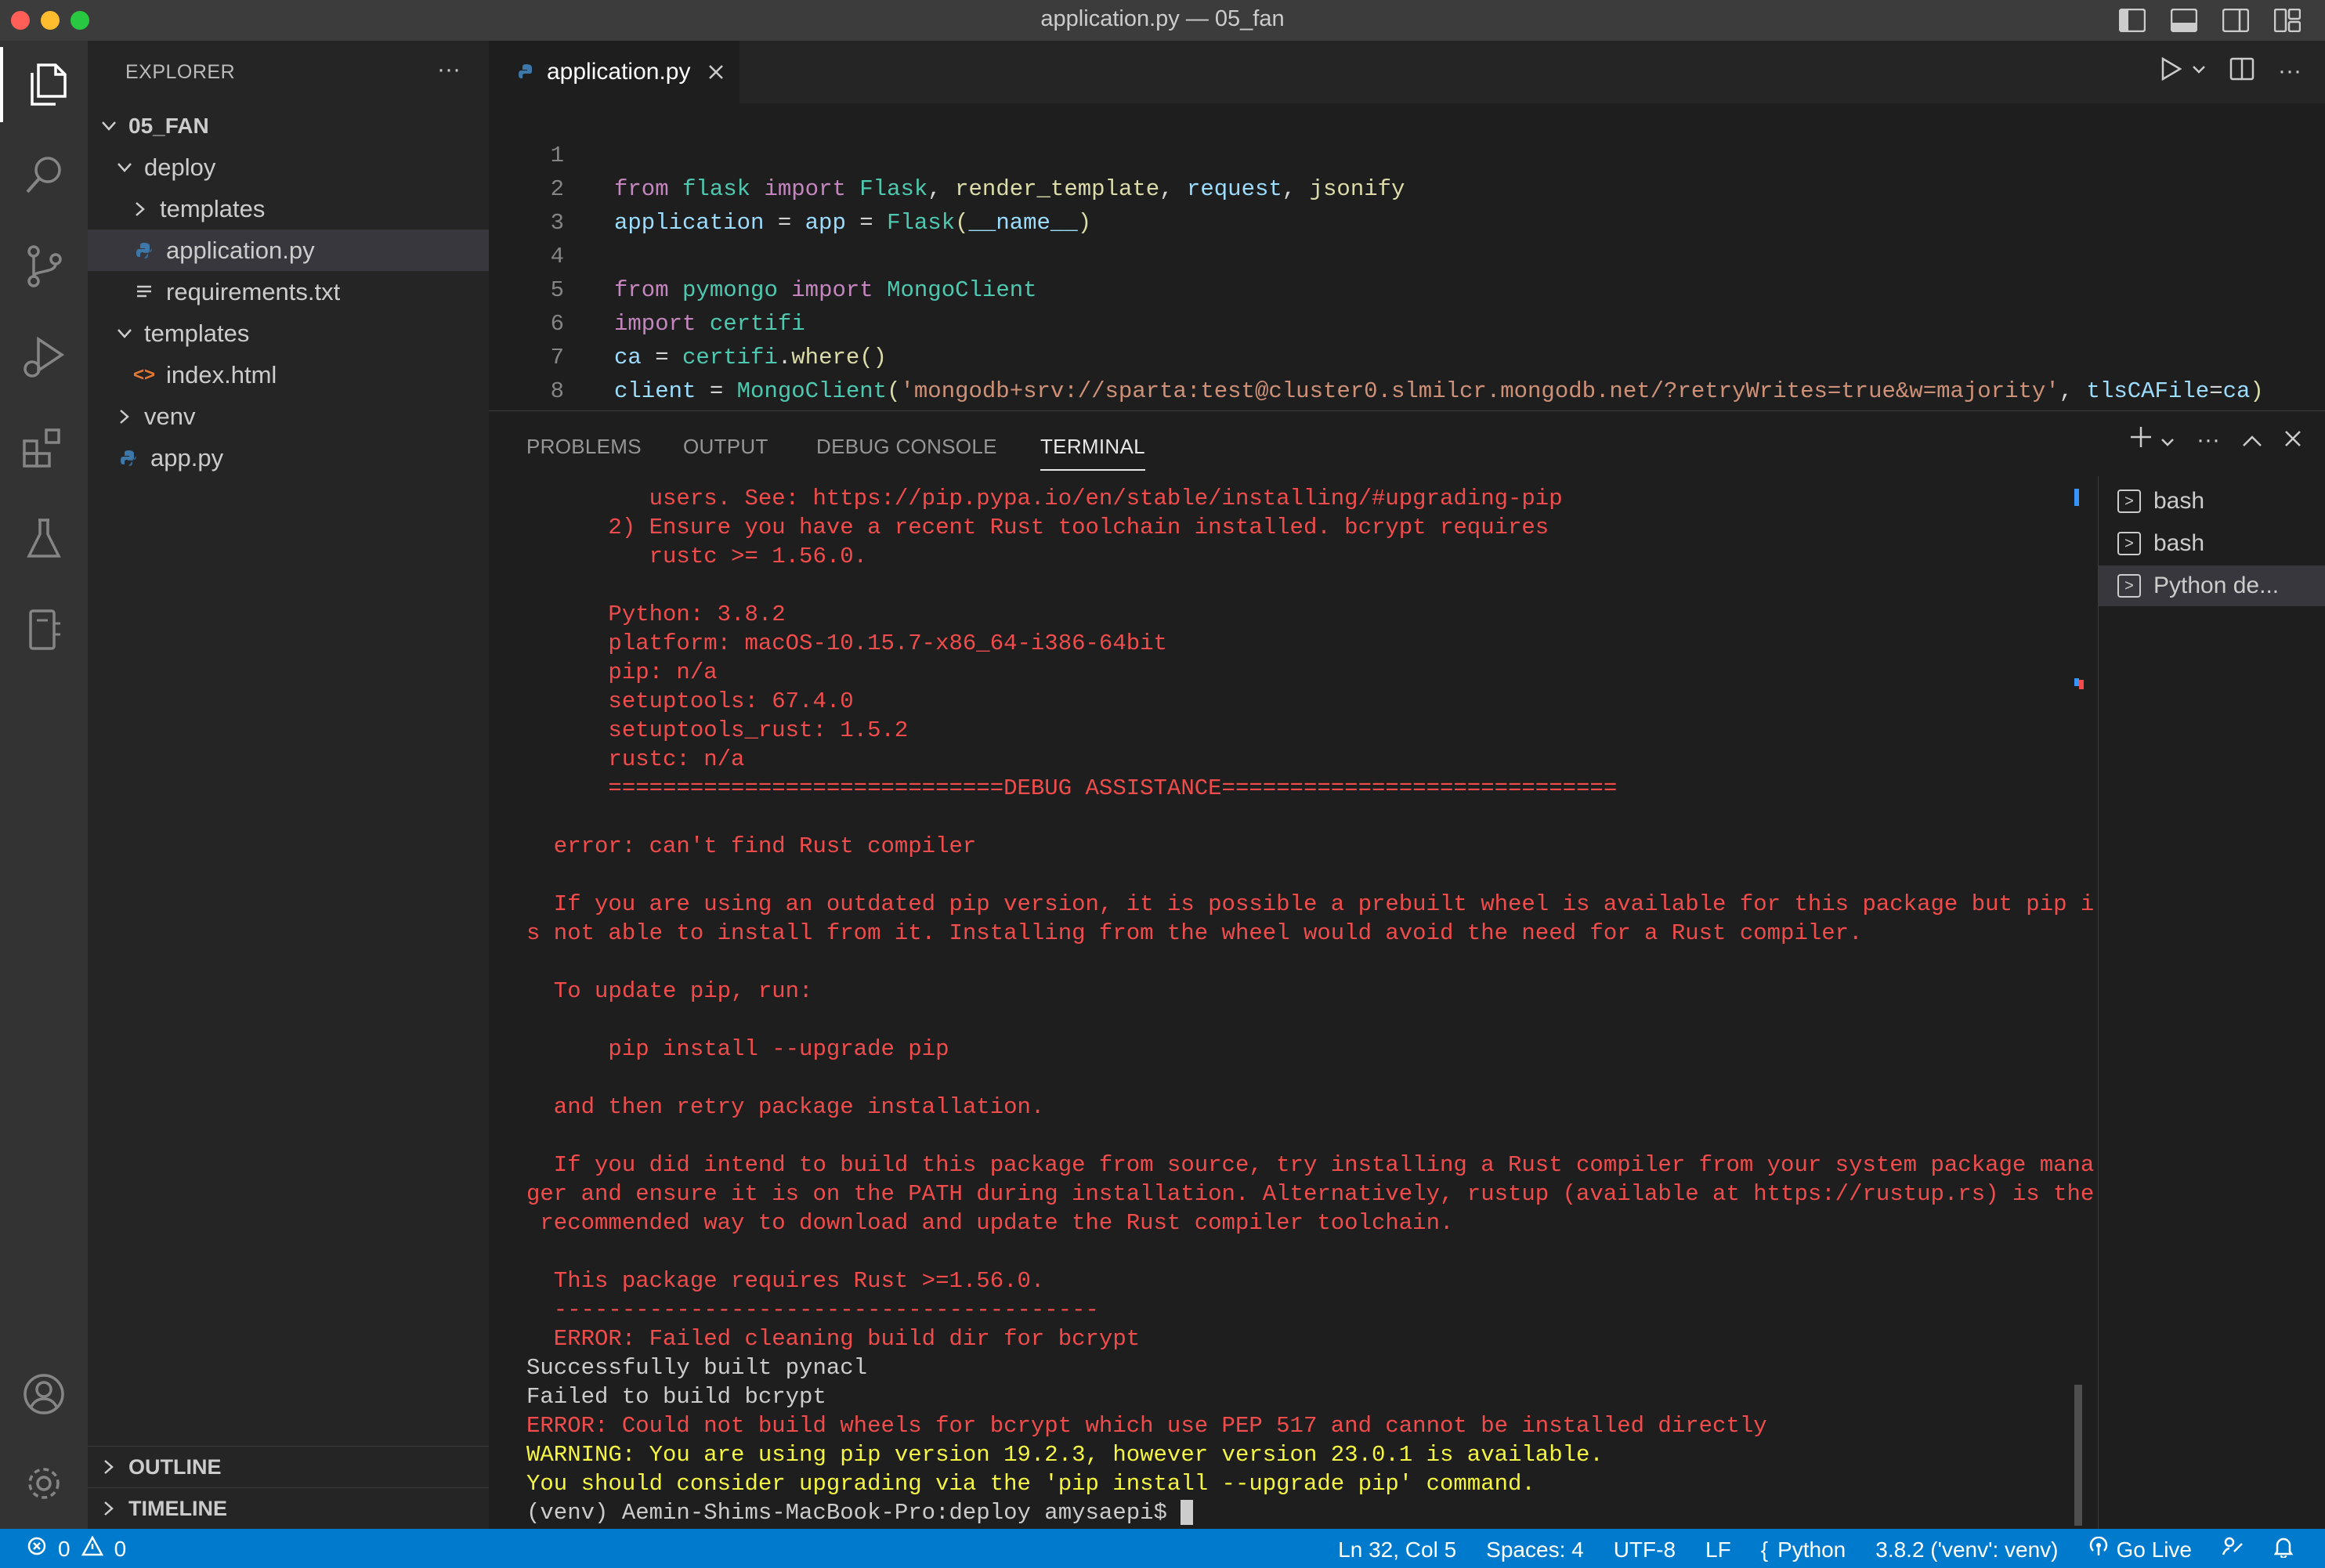 Image resolution: width=2325 pixels, height=1568 pixels. What do you see at coordinates (2212, 543) in the screenshot?
I see `terminal-tab-bash-2: > bash` at bounding box center [2212, 543].